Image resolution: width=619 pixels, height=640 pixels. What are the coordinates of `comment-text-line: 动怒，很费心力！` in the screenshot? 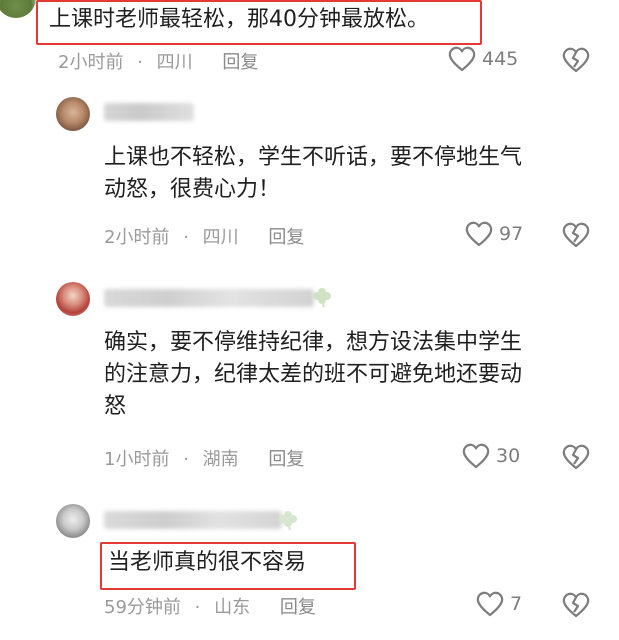 It's located at (192, 189).